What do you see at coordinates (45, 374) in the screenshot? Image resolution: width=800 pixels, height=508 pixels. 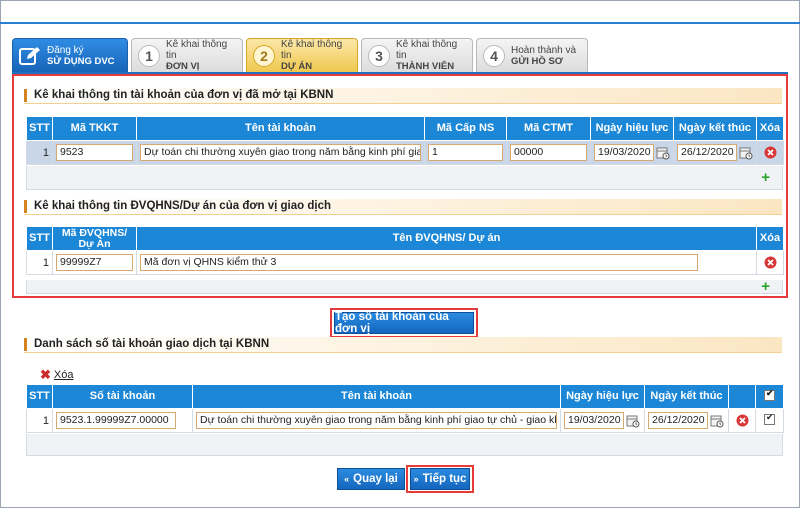 I see `delete-icon: ✖` at bounding box center [45, 374].